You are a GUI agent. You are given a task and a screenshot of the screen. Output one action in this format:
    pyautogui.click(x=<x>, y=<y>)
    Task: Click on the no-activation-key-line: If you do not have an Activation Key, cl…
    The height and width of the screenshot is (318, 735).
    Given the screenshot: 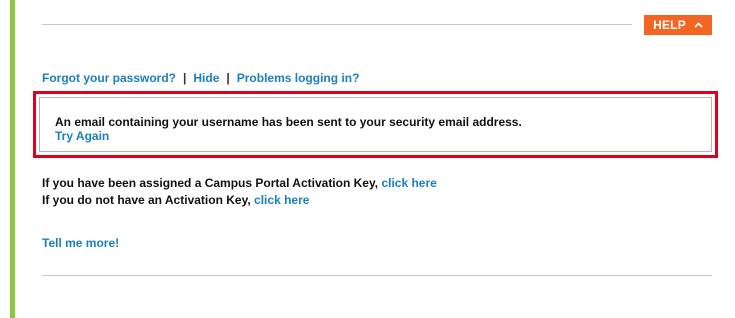 What is the action you would take?
    pyautogui.click(x=175, y=200)
    